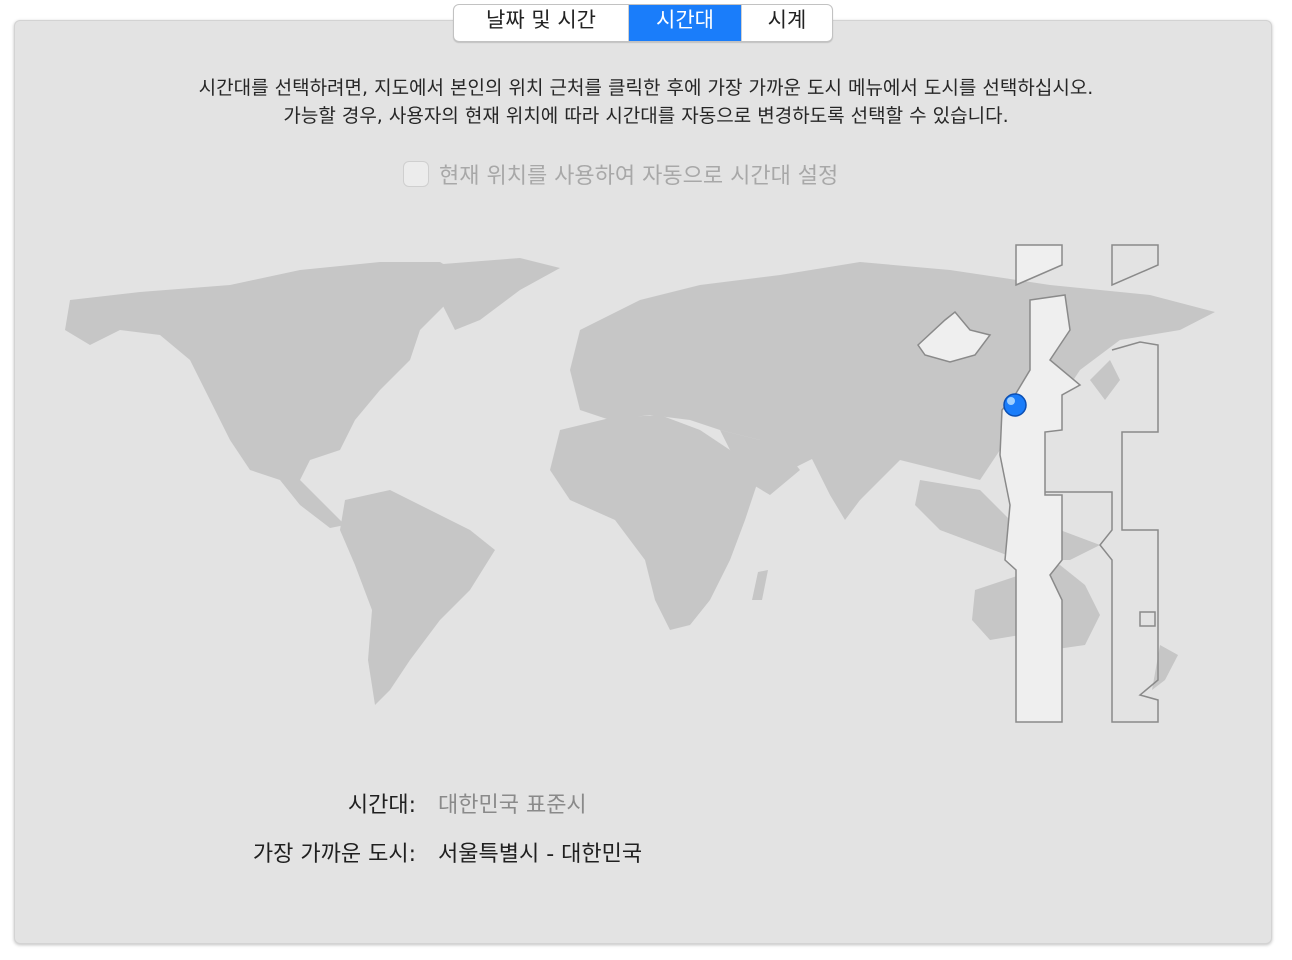  What do you see at coordinates (512, 805) in the screenshot?
I see `timezone-value: 대한민국 표준시` at bounding box center [512, 805].